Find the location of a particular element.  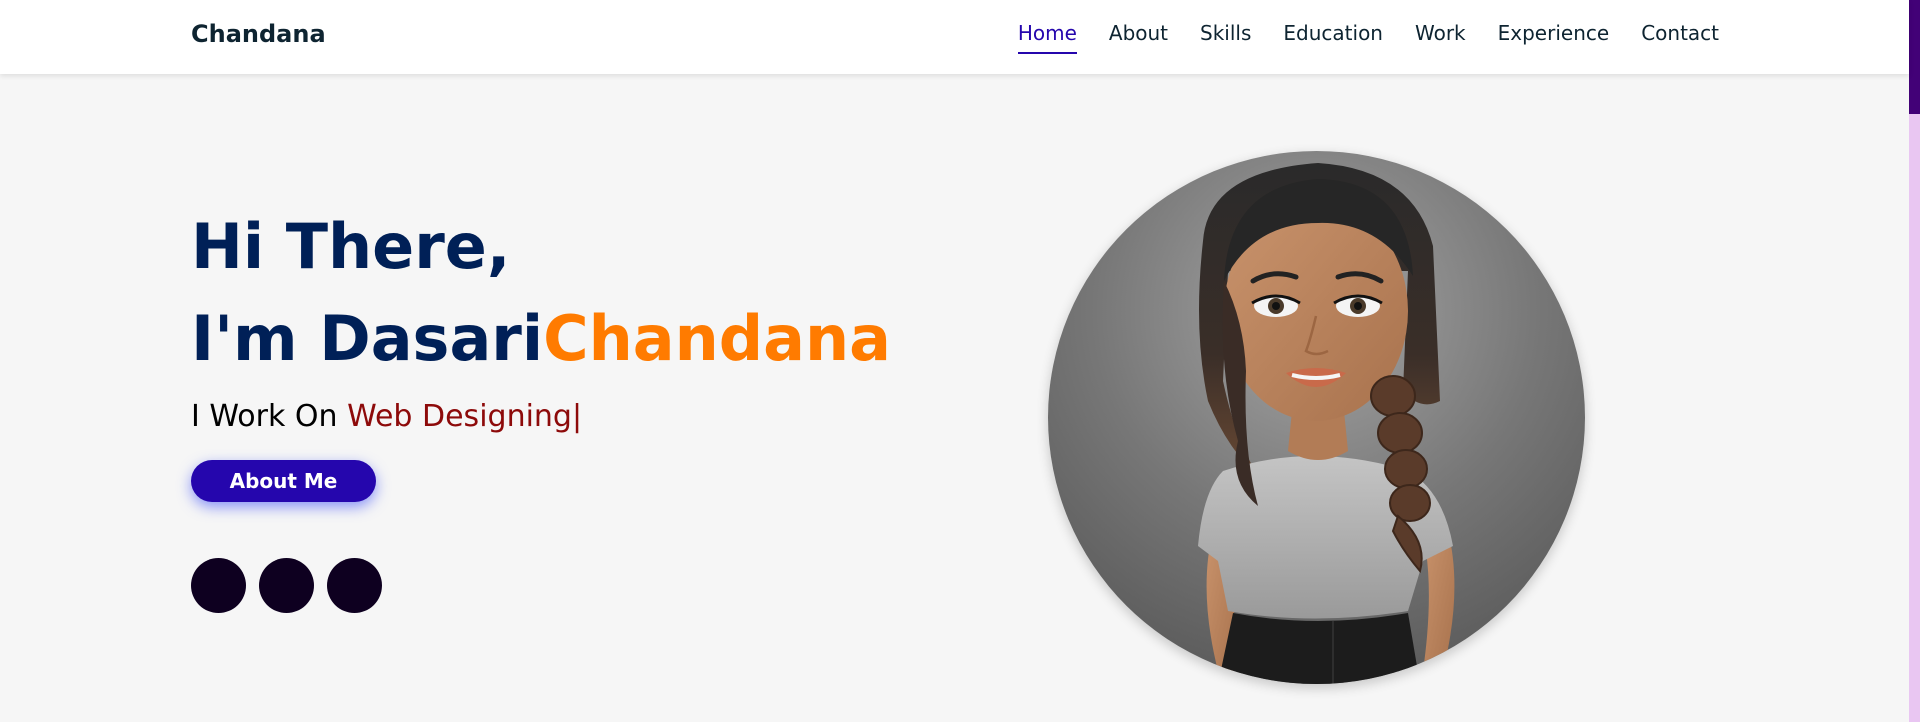

nav-work: Work is located at coordinates (1440, 37).